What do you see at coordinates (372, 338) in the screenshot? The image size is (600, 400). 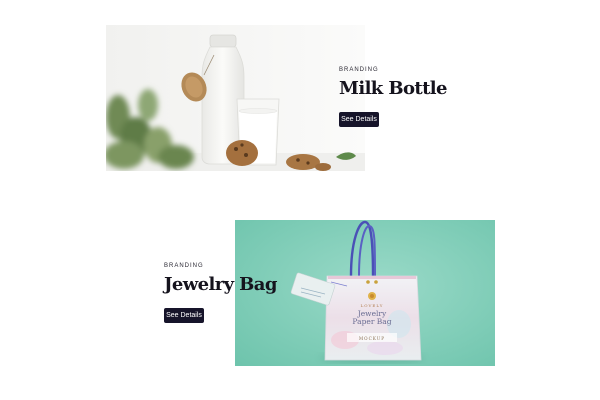 I see `bag-footer: MOCKUP` at bounding box center [372, 338].